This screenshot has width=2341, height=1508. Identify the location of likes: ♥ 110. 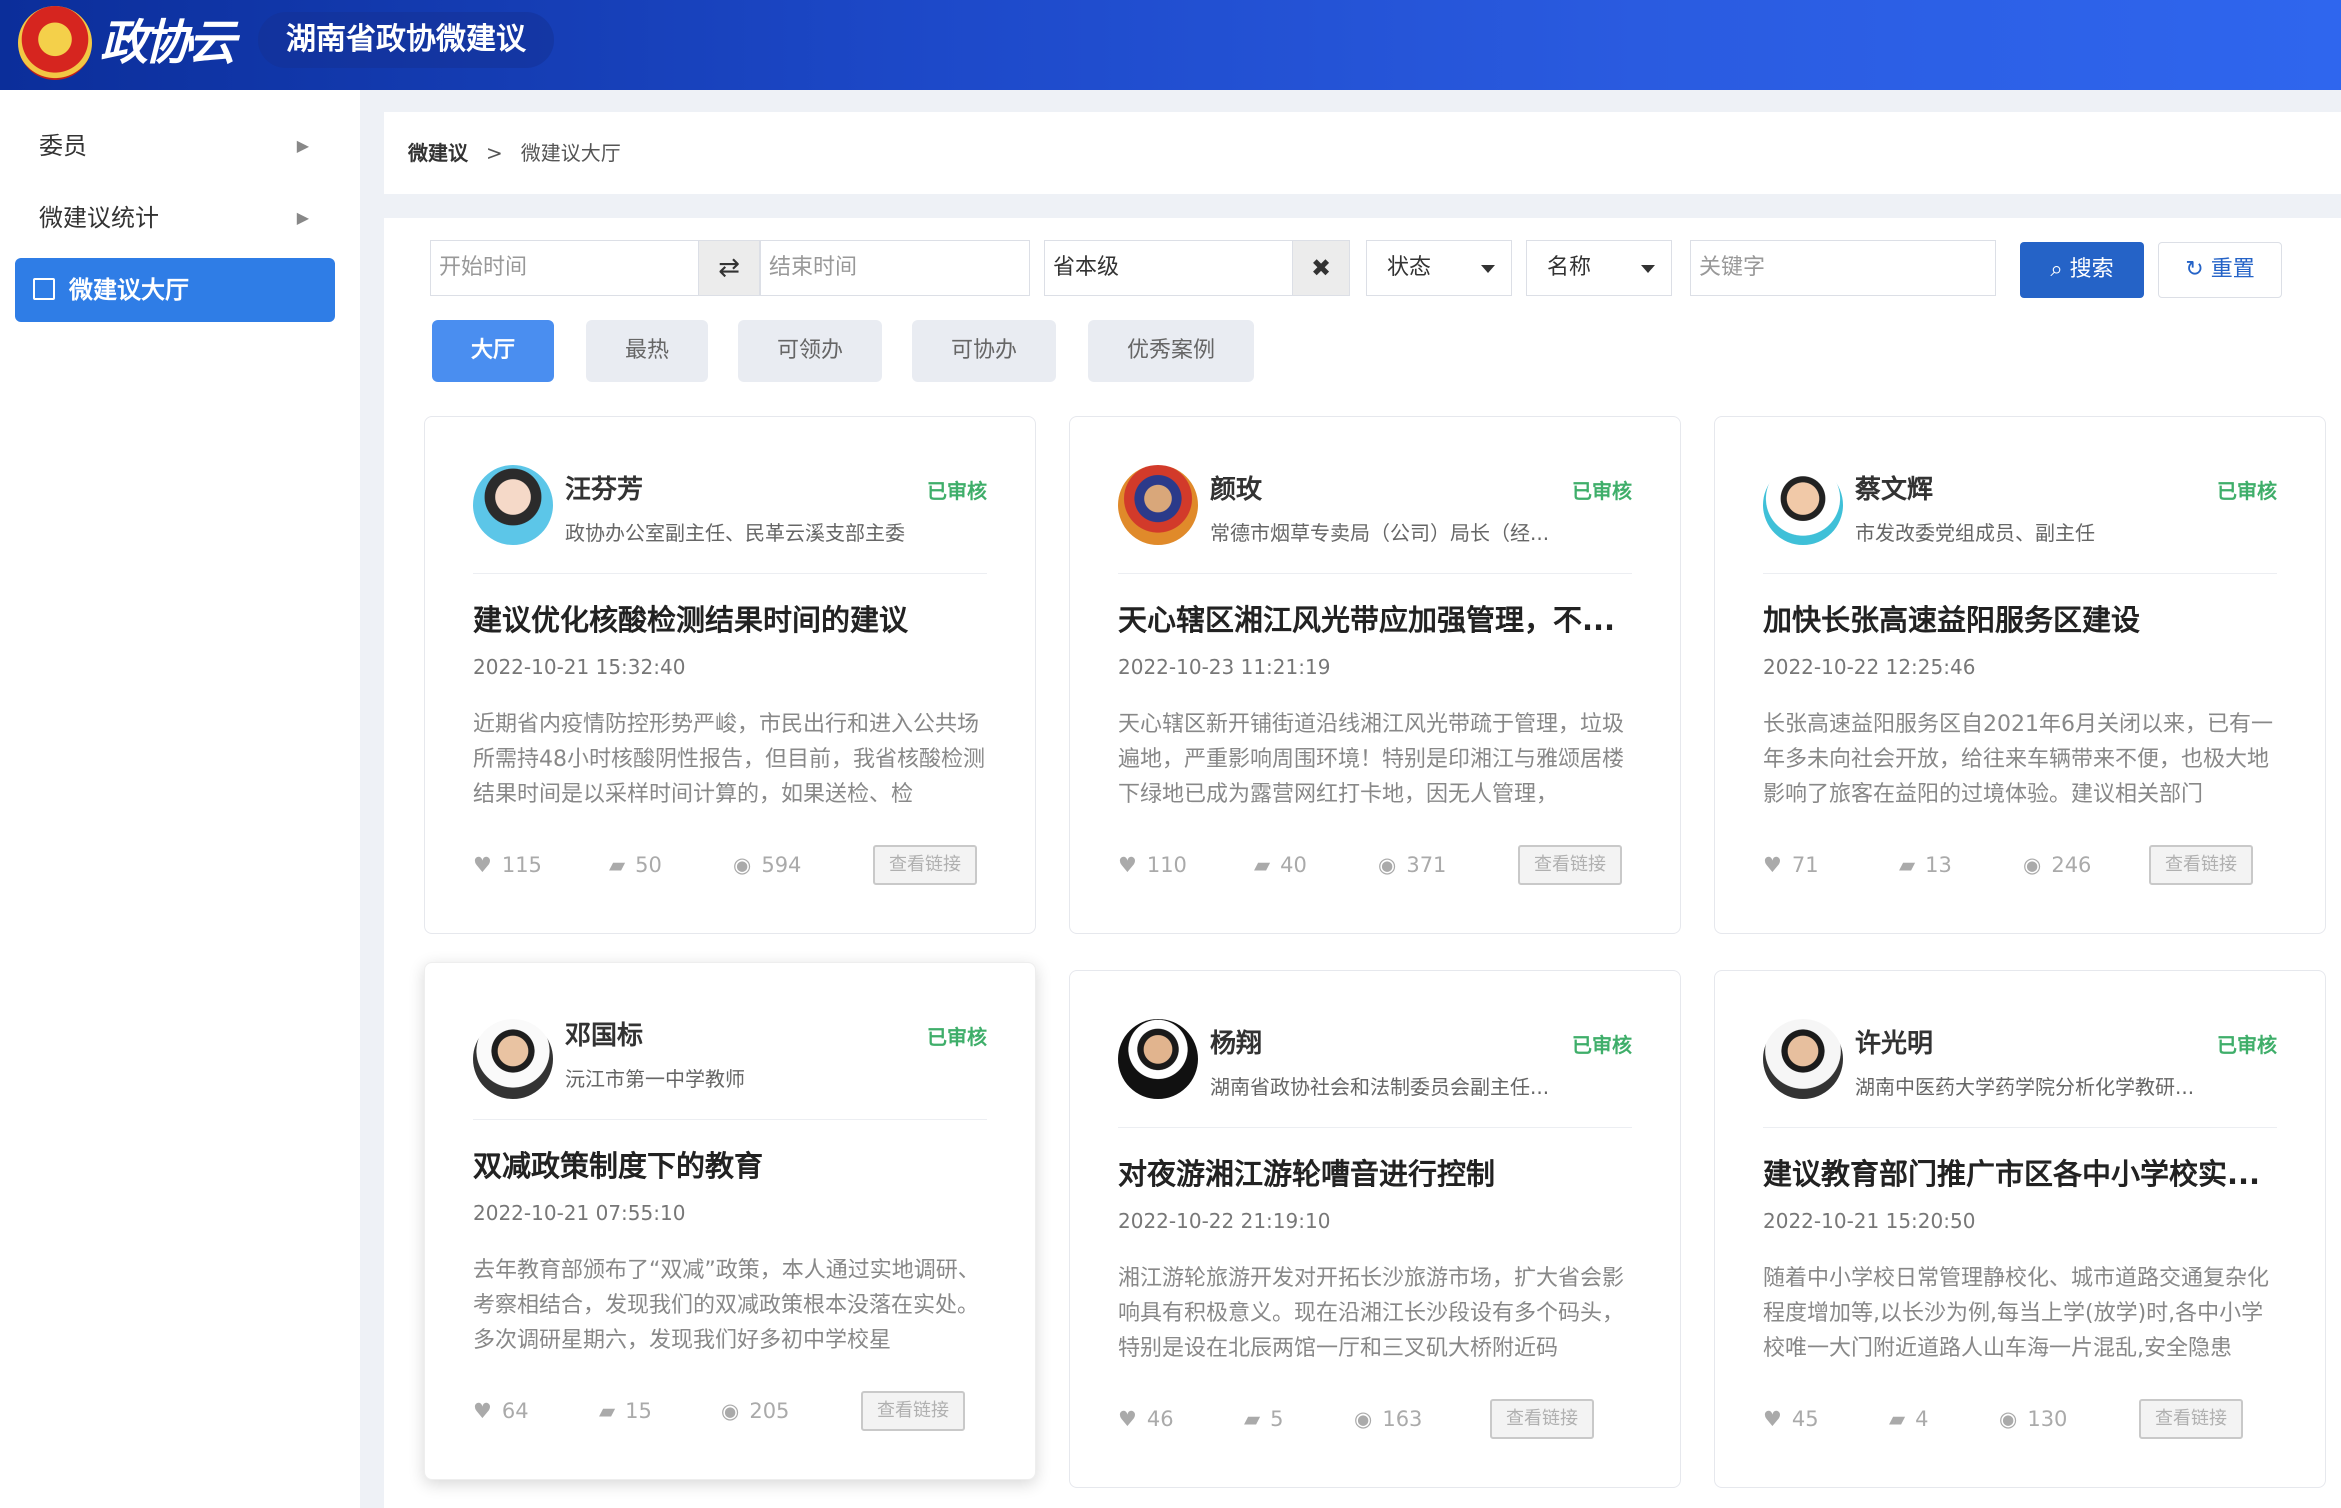
(1152, 865).